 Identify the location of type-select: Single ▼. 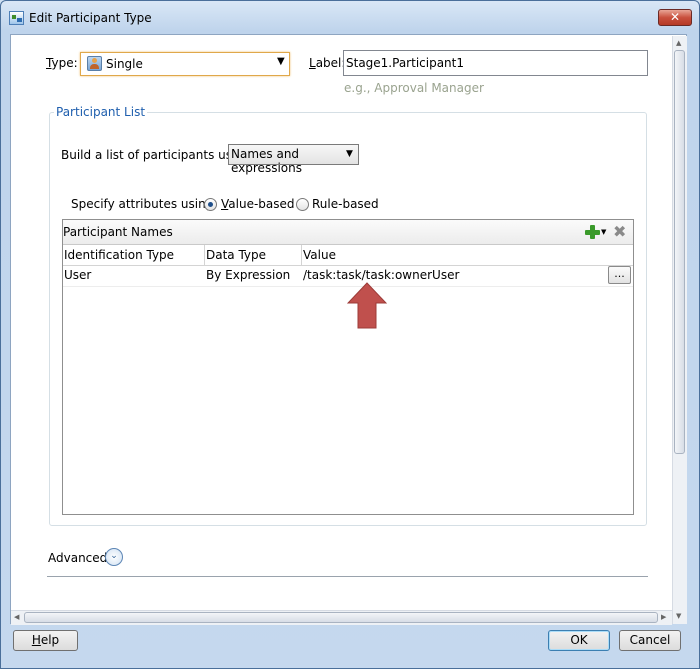
(185, 64).